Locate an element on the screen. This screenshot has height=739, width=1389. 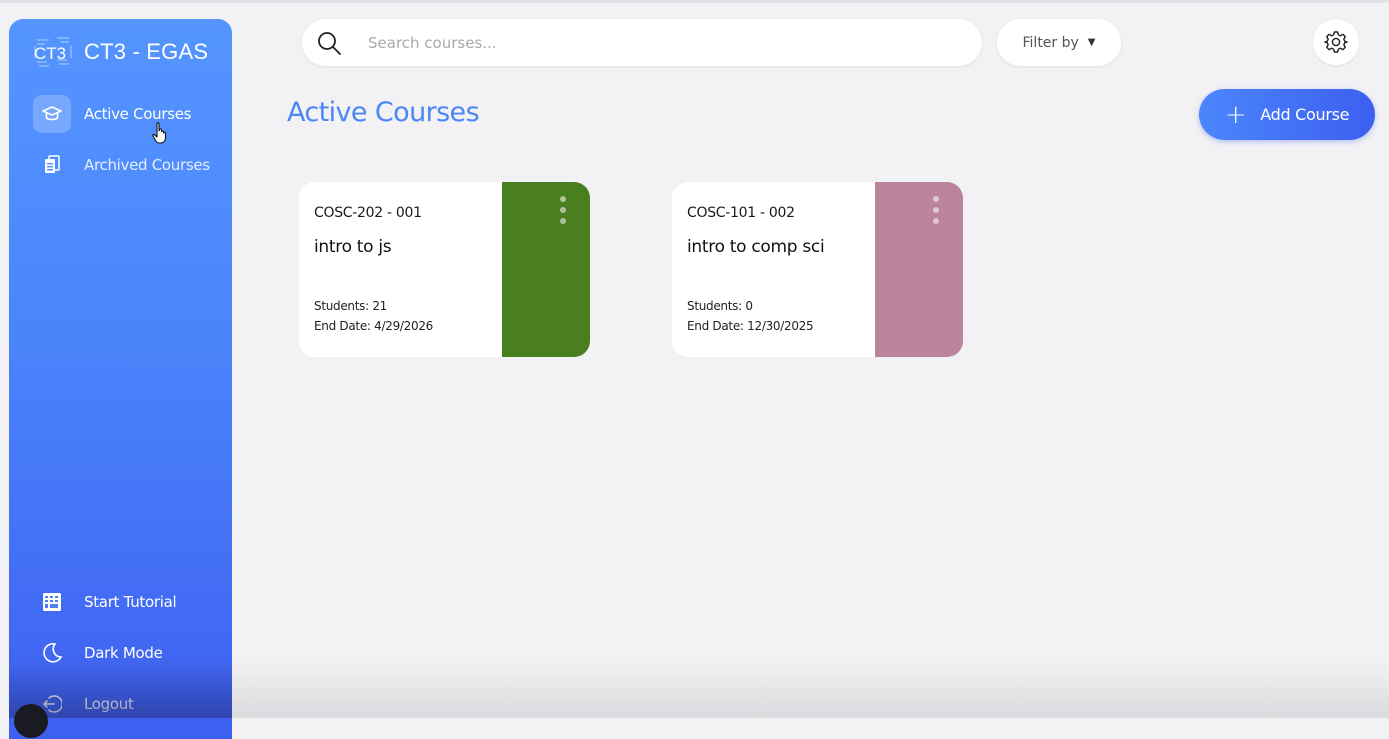
sidebar-item-dark-mode: Dark Mode is located at coordinates (128, 653).